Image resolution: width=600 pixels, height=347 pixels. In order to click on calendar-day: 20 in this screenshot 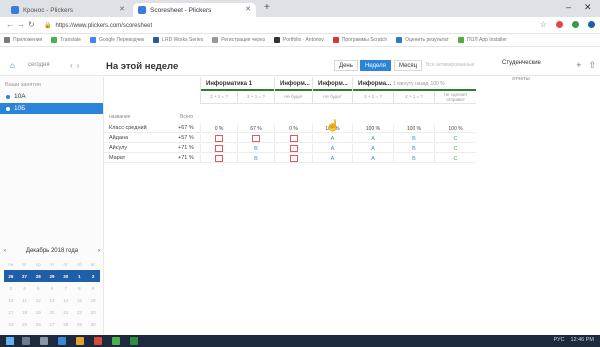, I will do `click(52, 312)`.